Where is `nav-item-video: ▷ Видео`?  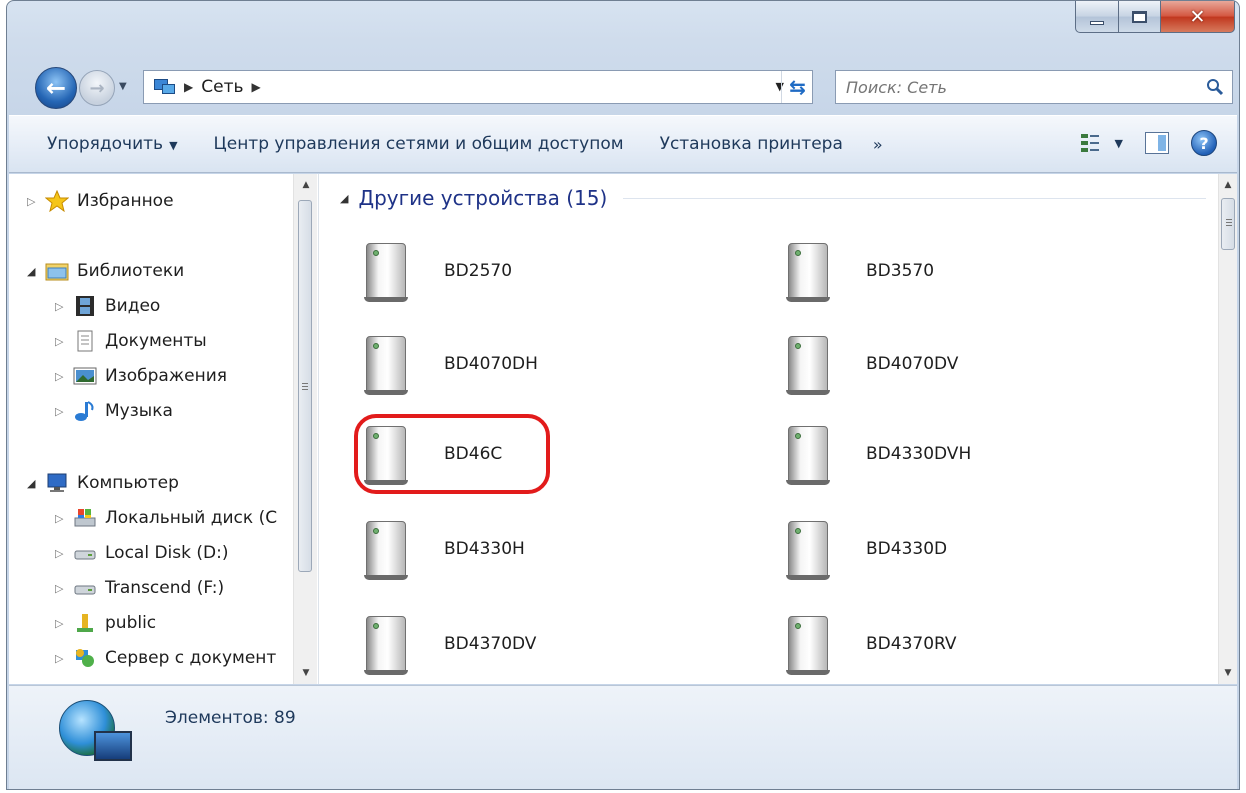
nav-item-video: ▷ Видео is located at coordinates (107, 306).